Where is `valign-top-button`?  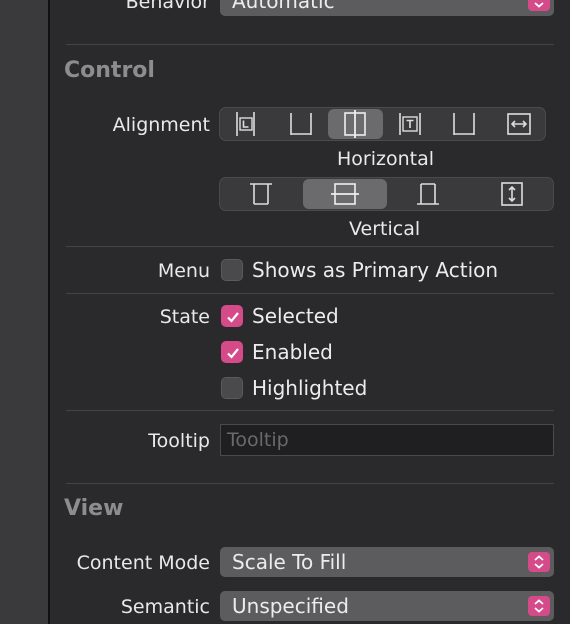
valign-top-button is located at coordinates (261, 194).